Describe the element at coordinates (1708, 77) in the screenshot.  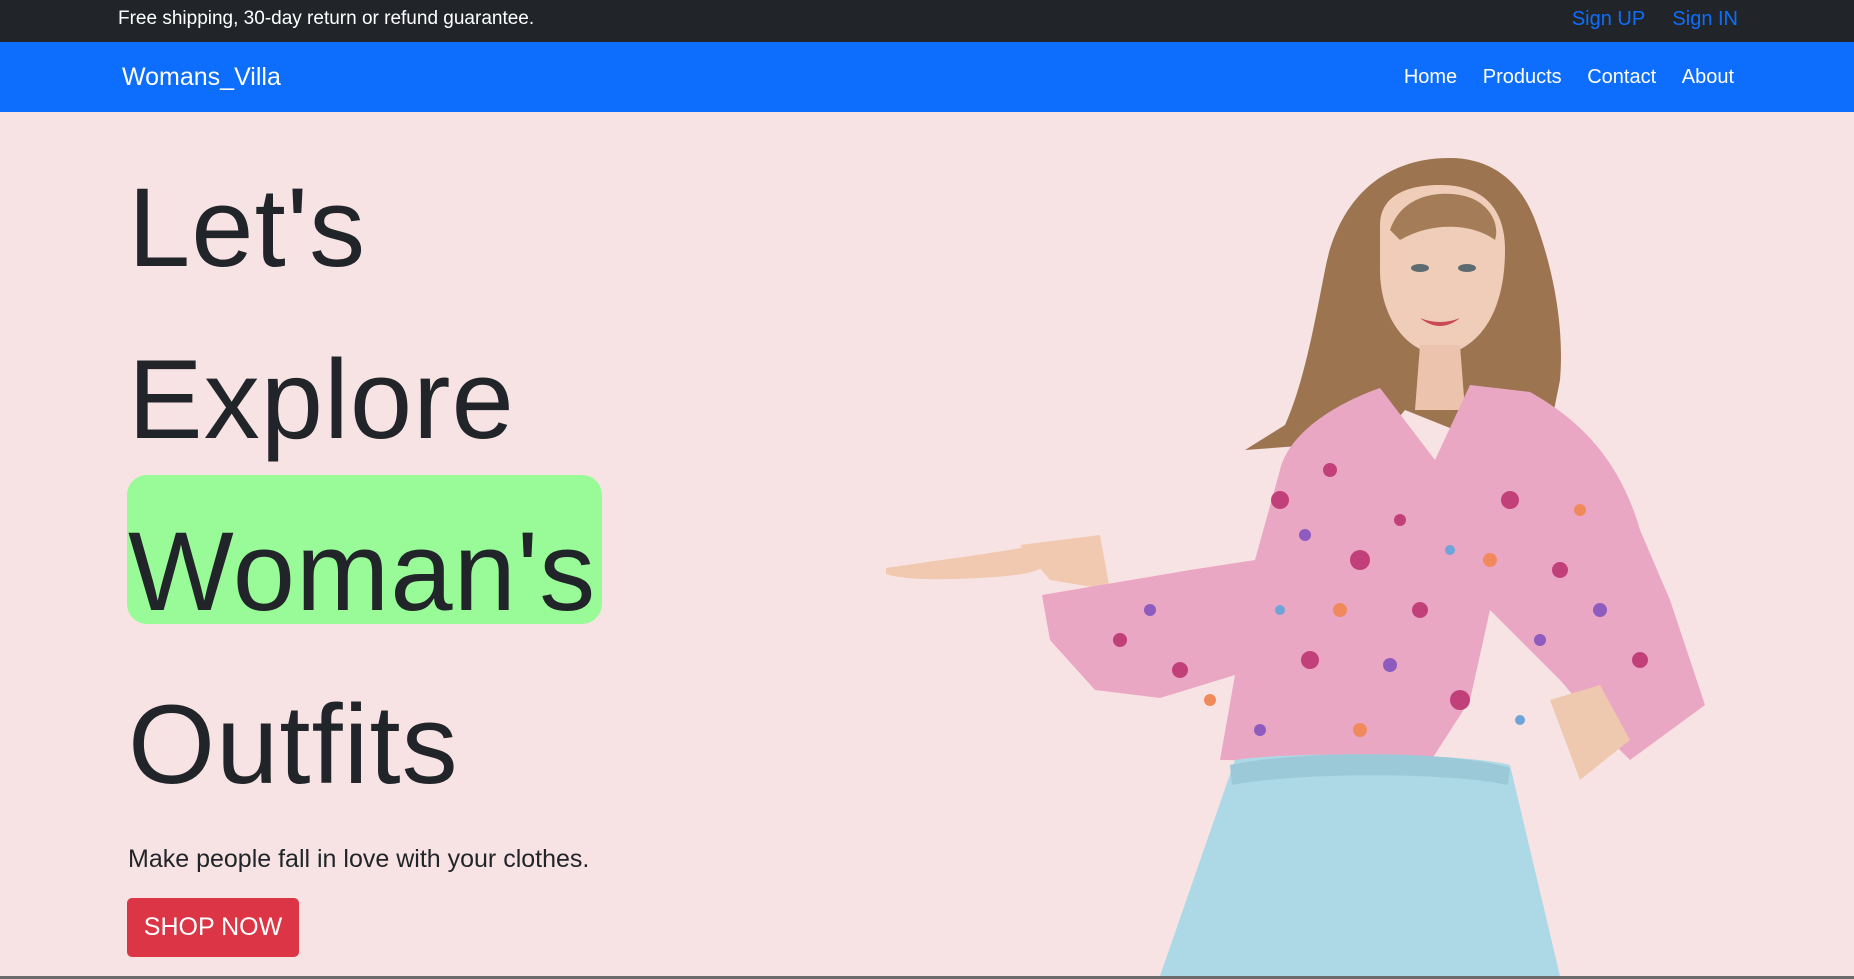
I see `nav-link-about: About` at that location.